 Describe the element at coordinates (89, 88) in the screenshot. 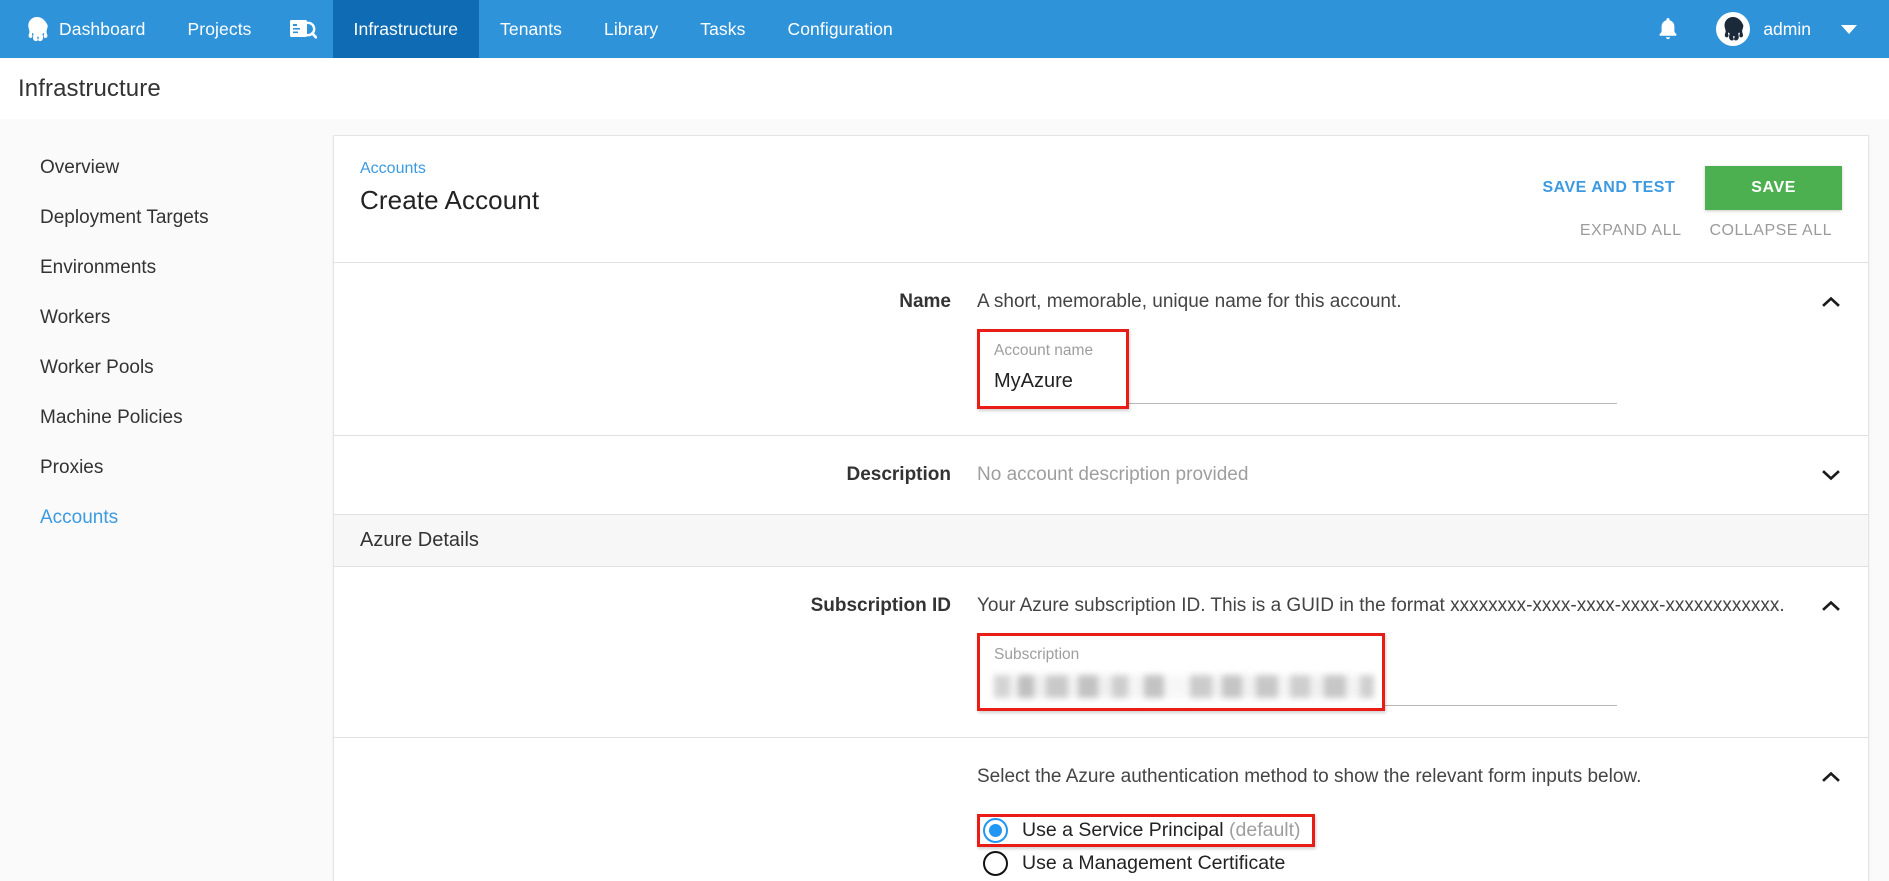

I see `page-title: Infrastructure` at that location.